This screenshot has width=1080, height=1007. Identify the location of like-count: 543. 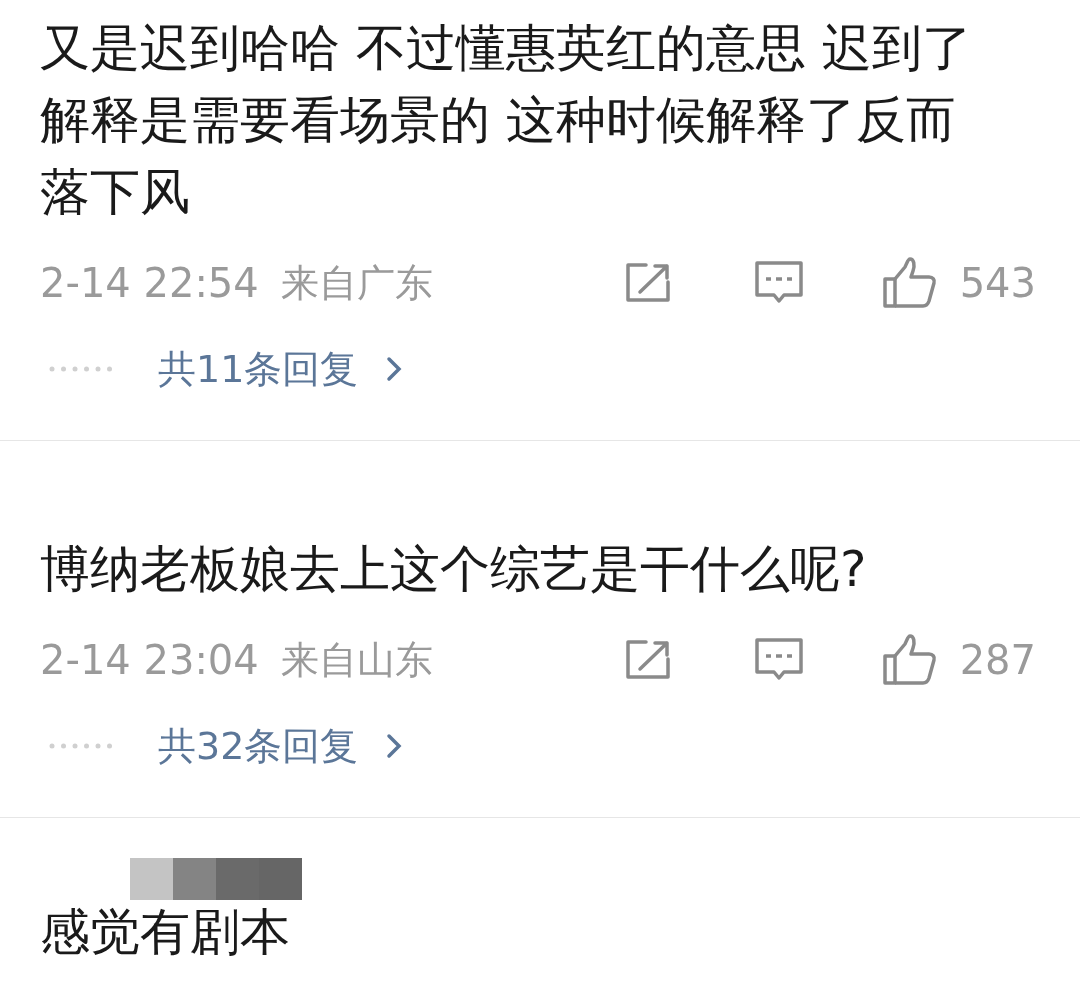
(997, 283).